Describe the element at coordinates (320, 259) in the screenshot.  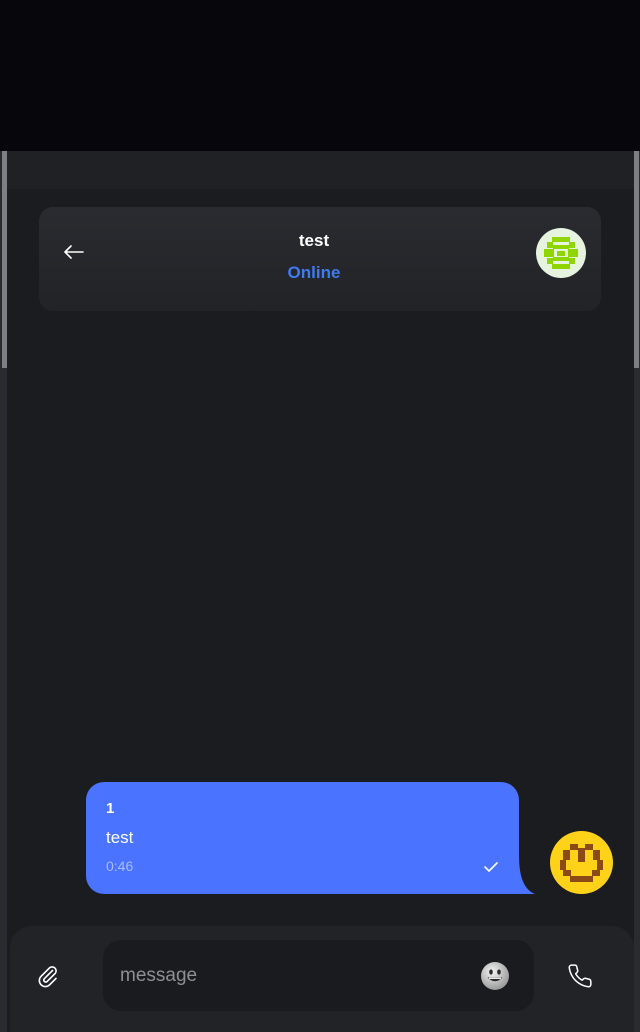
I see `chat-header` at that location.